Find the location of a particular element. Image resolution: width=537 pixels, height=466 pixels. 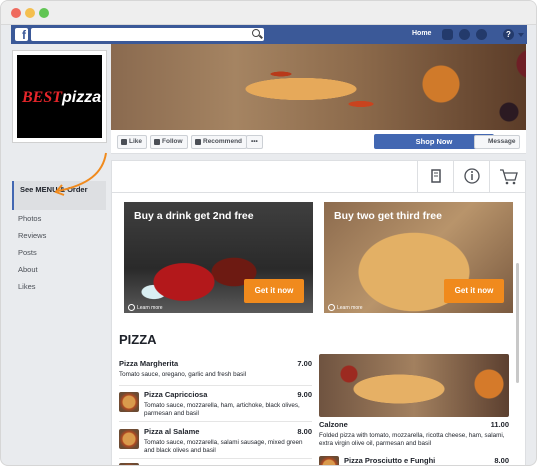

calzone-photo is located at coordinates (414, 385).